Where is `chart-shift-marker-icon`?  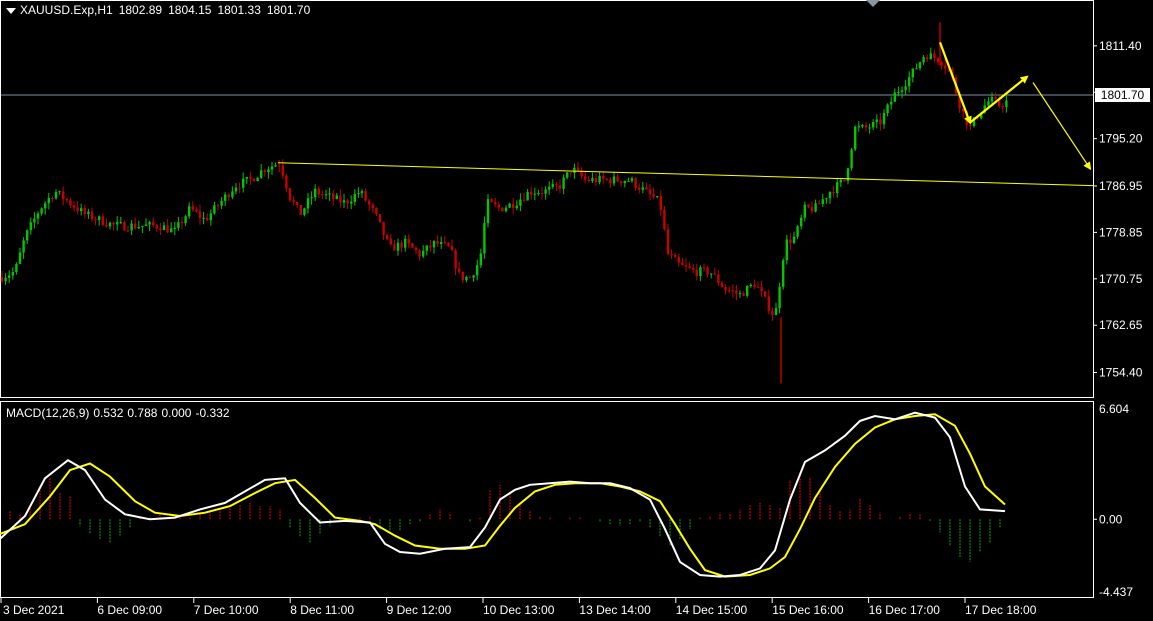
chart-shift-marker-icon is located at coordinates (873, 3).